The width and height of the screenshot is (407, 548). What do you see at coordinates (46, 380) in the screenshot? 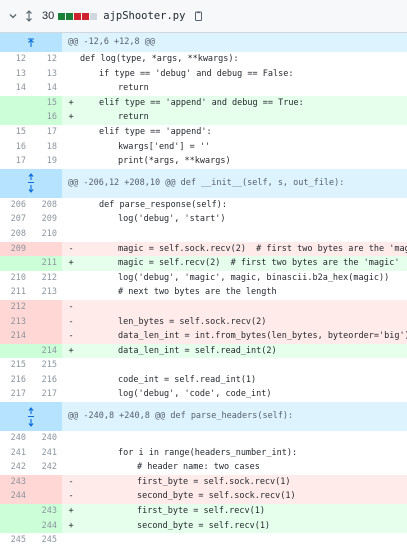
I see `new-line-number: 216` at bounding box center [46, 380].